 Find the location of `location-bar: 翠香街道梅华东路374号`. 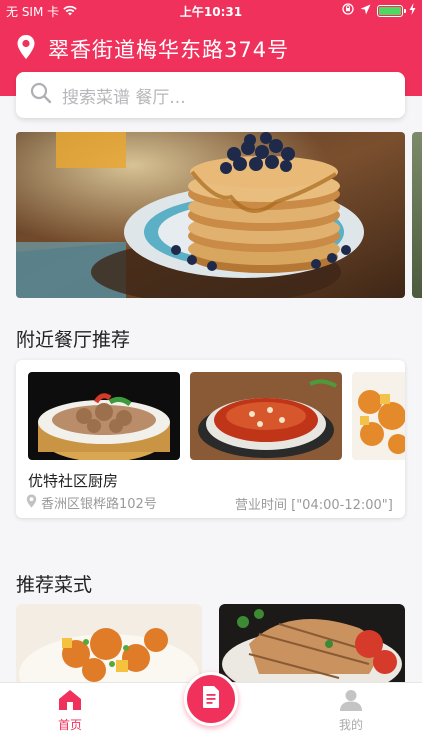

location-bar: 翠香街道梅华东路374号 is located at coordinates (152, 49).